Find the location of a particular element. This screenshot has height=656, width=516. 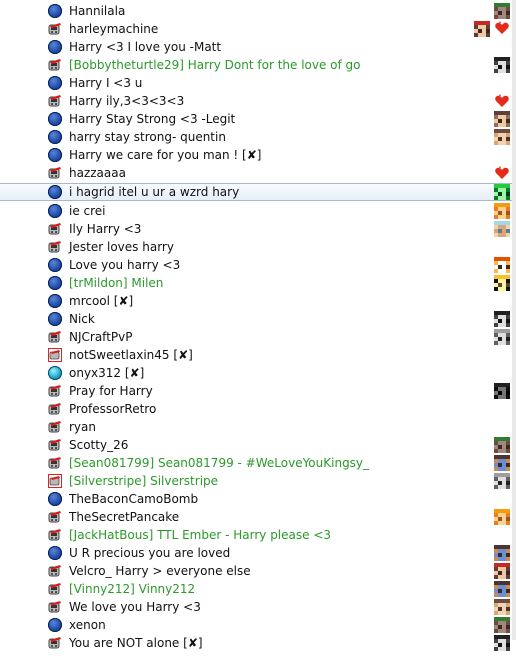

contact-row: Jester loves harry is located at coordinates (258, 247).